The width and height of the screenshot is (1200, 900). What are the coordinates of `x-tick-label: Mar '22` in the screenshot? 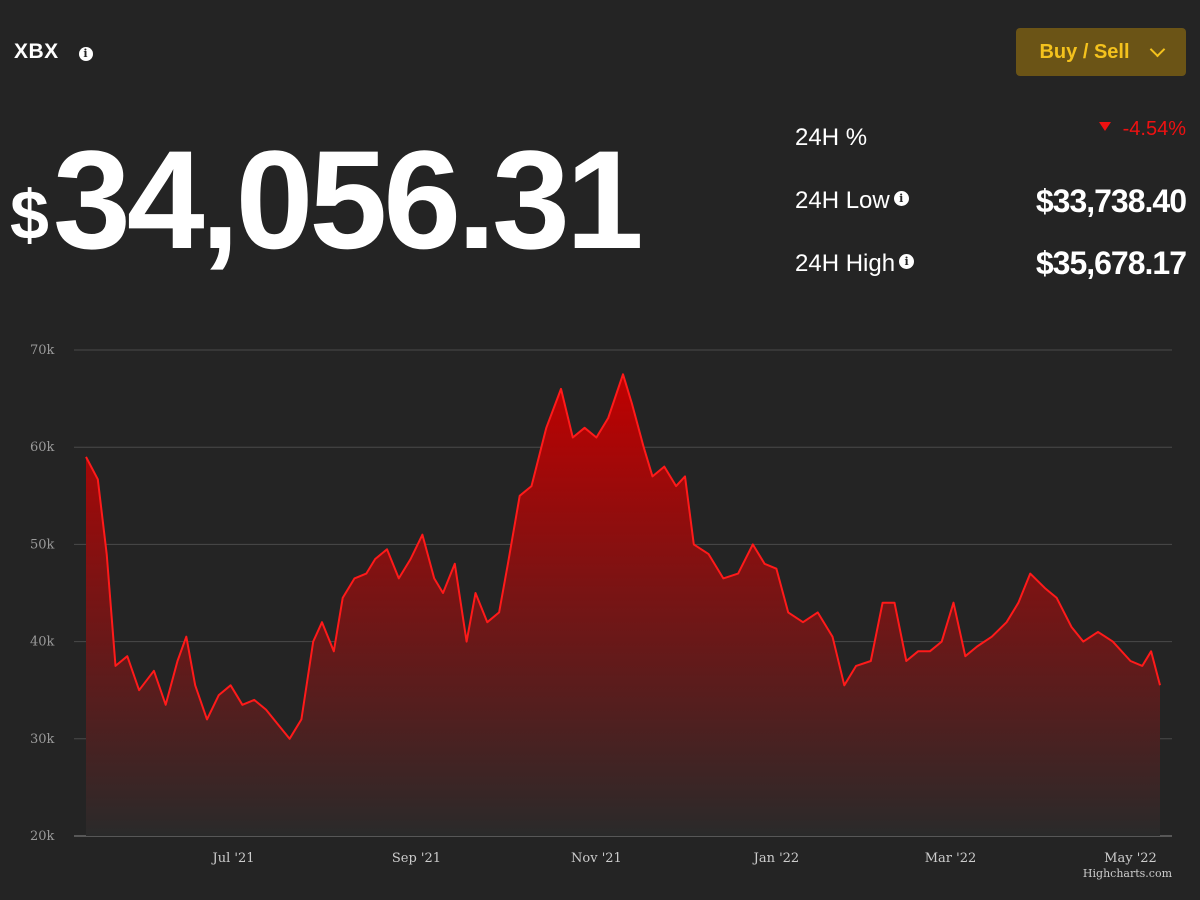 It's located at (951, 858).